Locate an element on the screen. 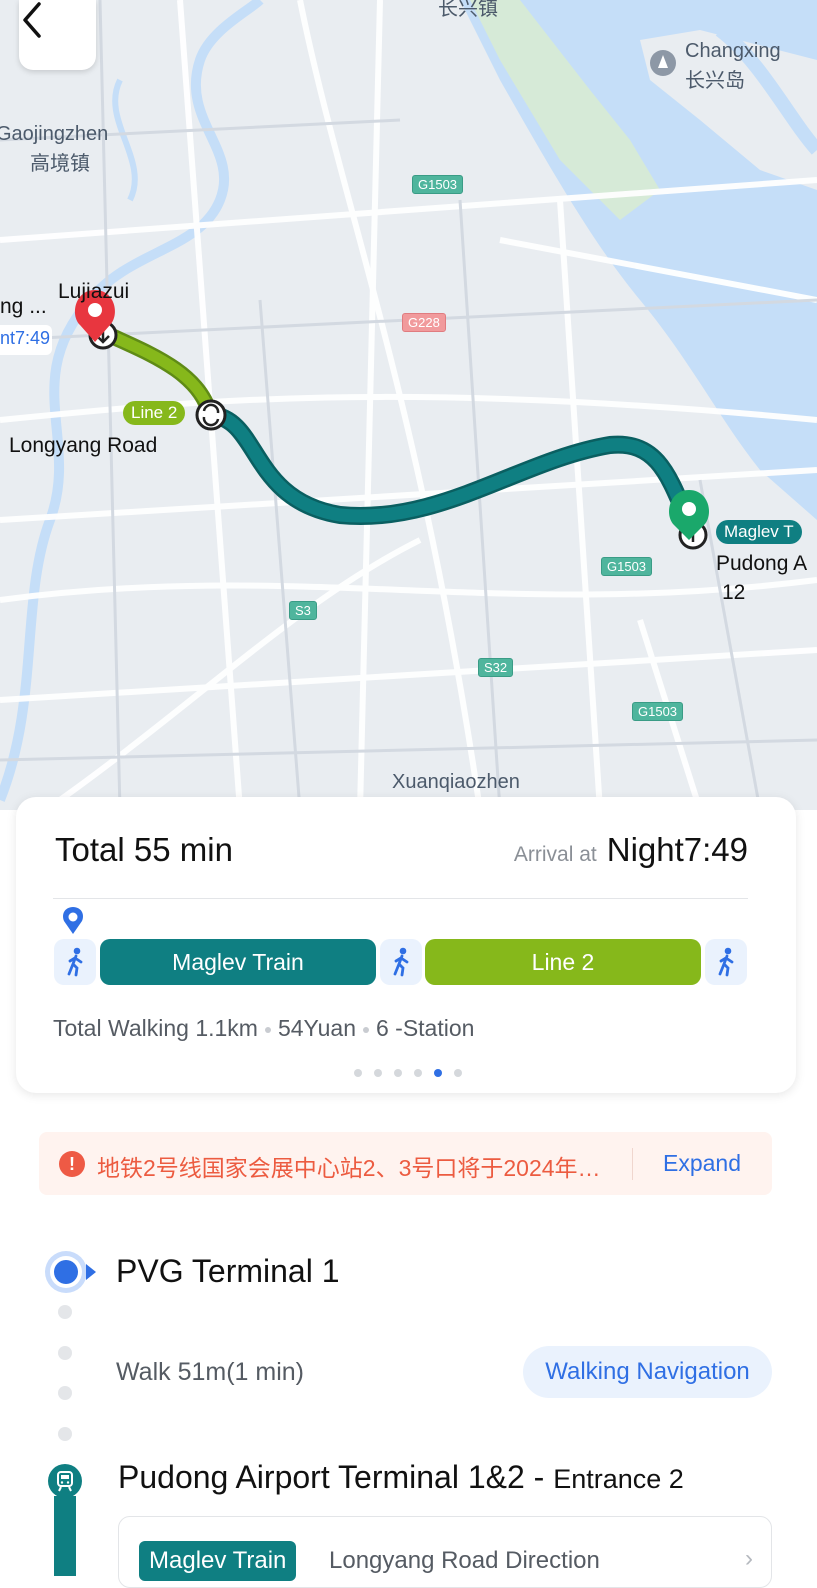  map-label-left-time: nt7:49 is located at coordinates (25, 338).